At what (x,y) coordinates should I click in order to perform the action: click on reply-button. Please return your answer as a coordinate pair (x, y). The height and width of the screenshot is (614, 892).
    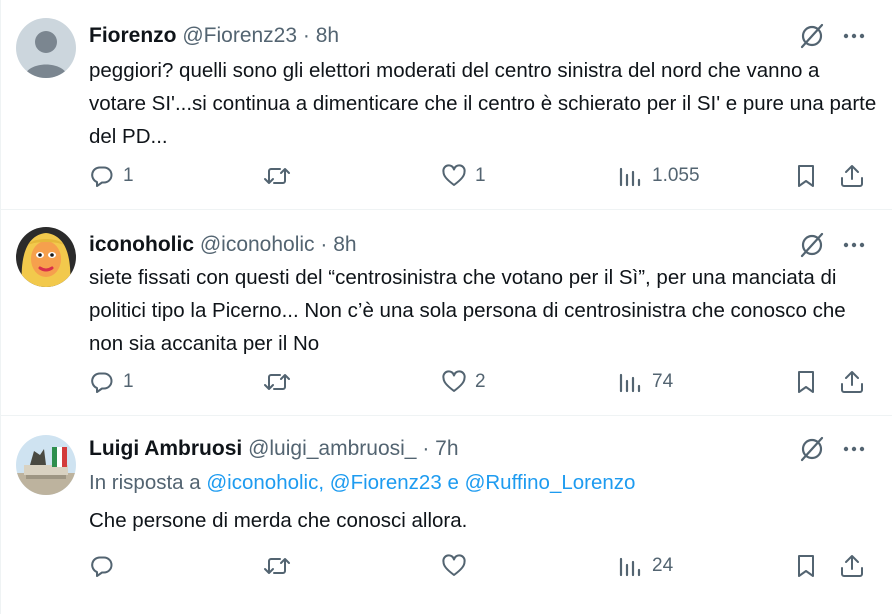
    Looking at the image, I should click on (106, 566).